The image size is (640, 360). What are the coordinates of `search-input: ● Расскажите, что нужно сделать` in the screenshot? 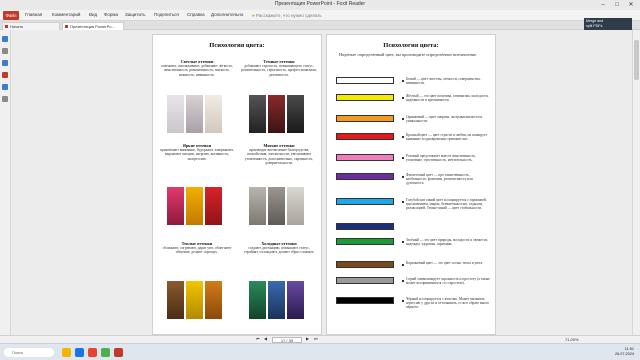 It's located at (312, 15).